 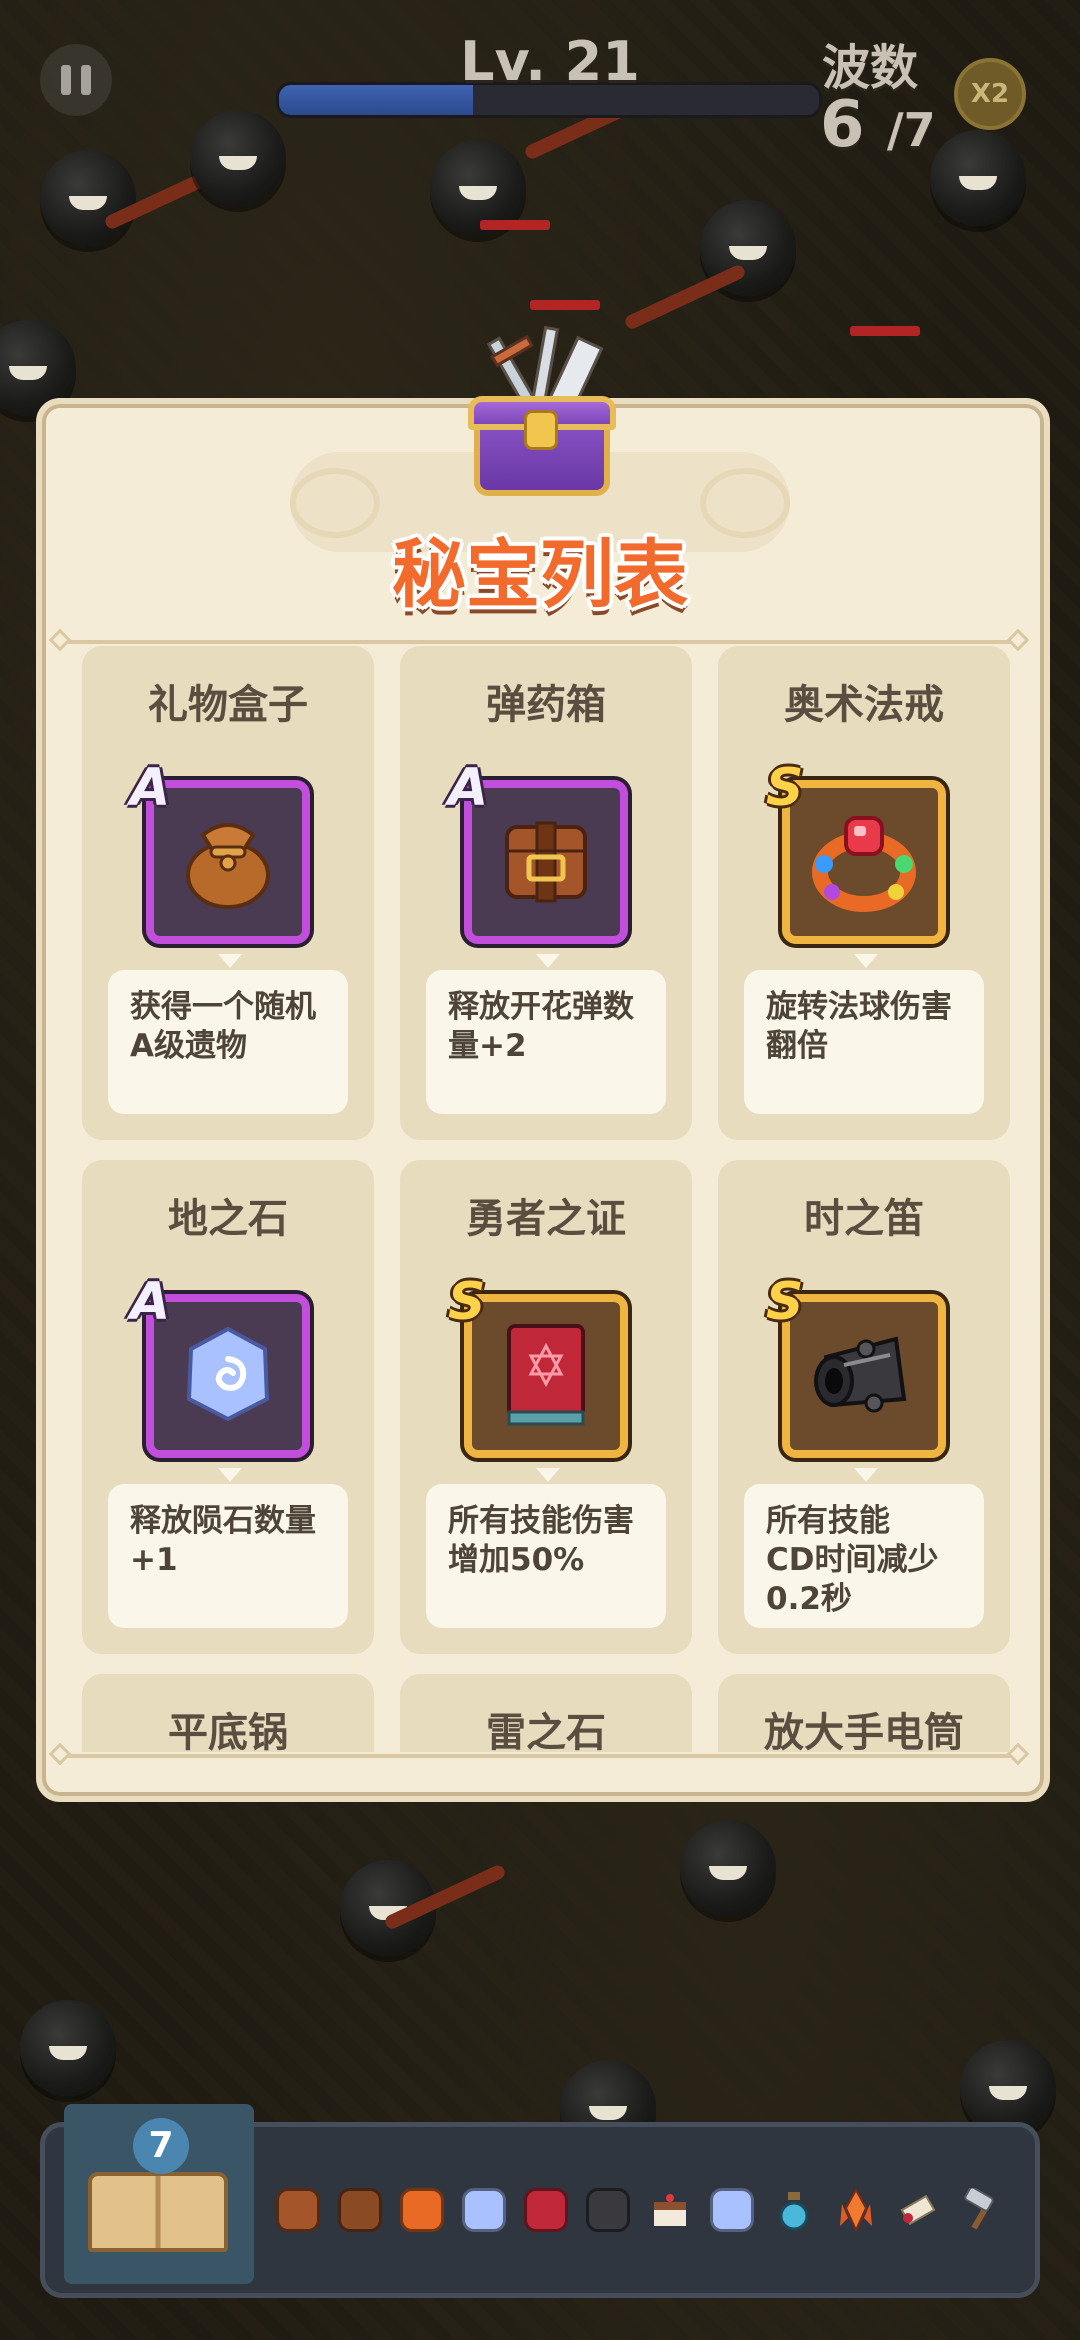 I want to click on speed-toggle-button: X2, so click(x=990, y=94).